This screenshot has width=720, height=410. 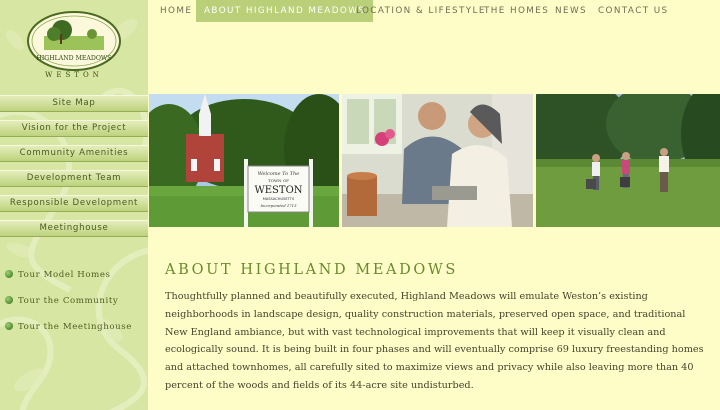 I want to click on nav-location-lifestyle: LOCATION & LIFESTYLE, so click(x=421, y=11).